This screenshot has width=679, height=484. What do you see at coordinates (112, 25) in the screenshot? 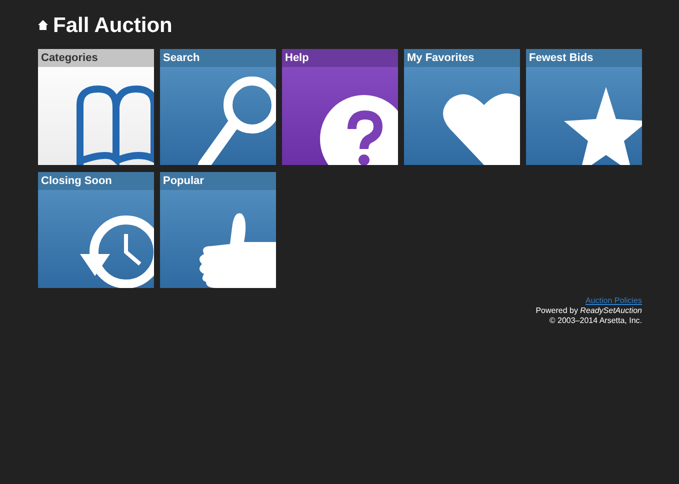
I see `page-title: Fall Auction` at bounding box center [112, 25].